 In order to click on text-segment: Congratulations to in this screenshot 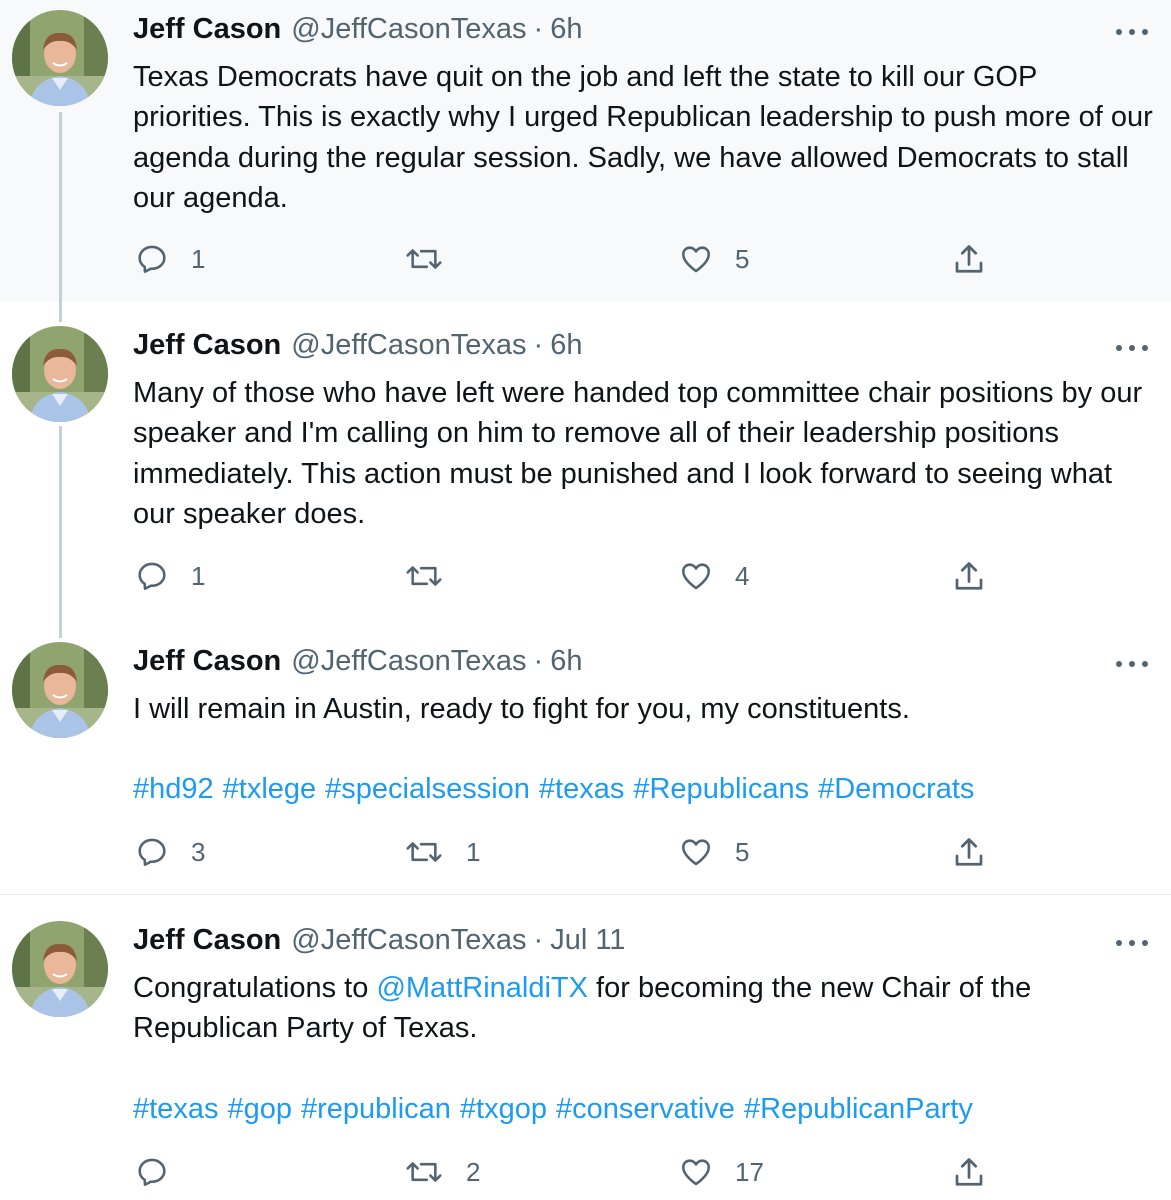, I will do `click(255, 988)`.